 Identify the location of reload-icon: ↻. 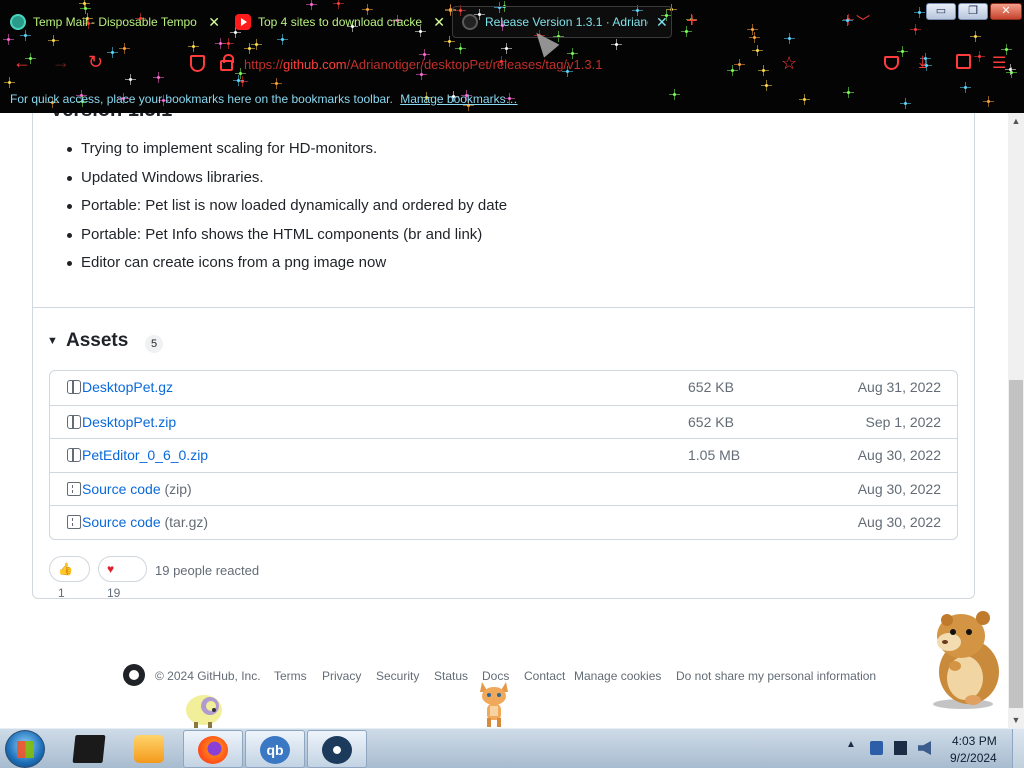
(95, 62).